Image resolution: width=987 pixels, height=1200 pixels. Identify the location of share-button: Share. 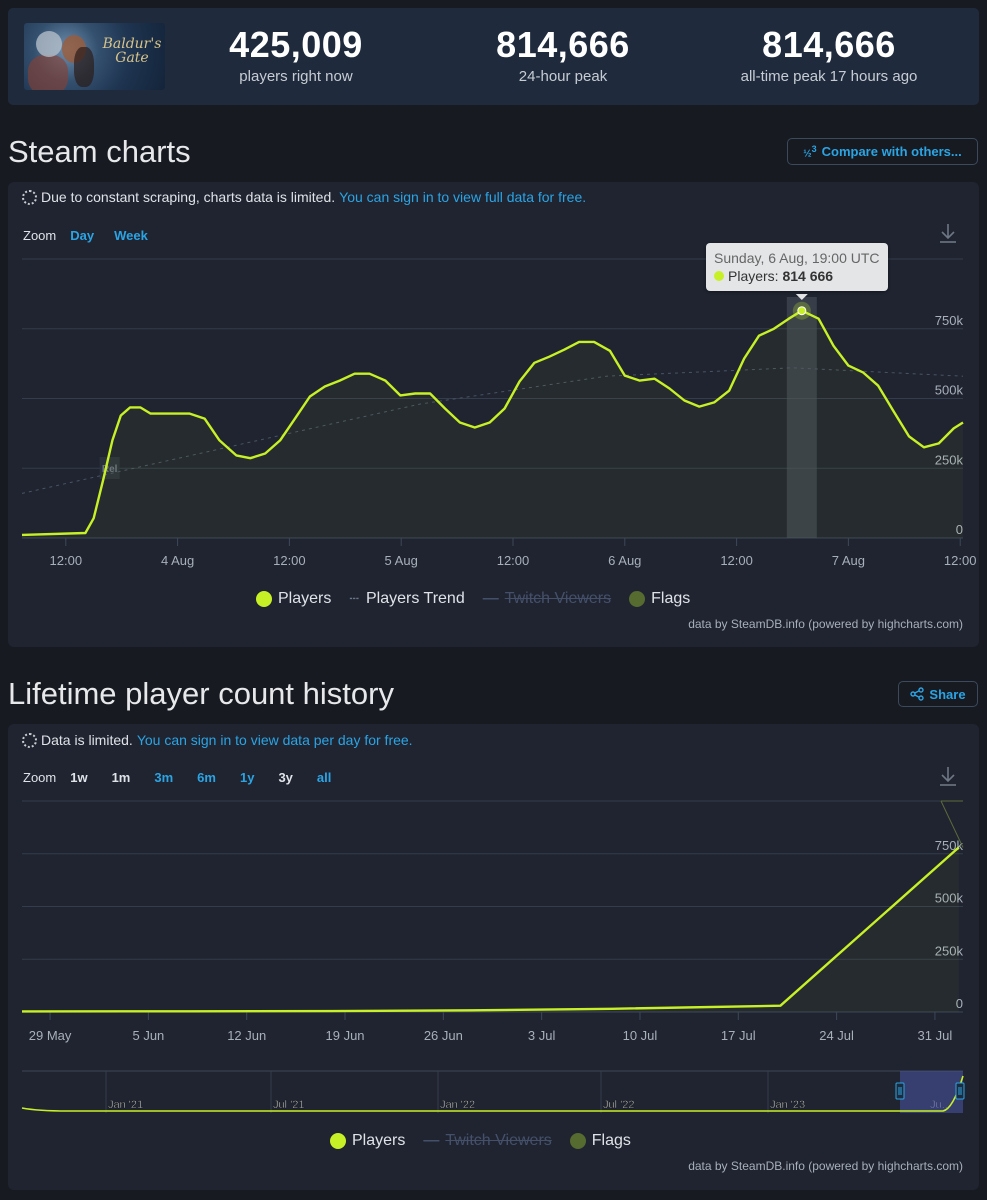
(938, 694).